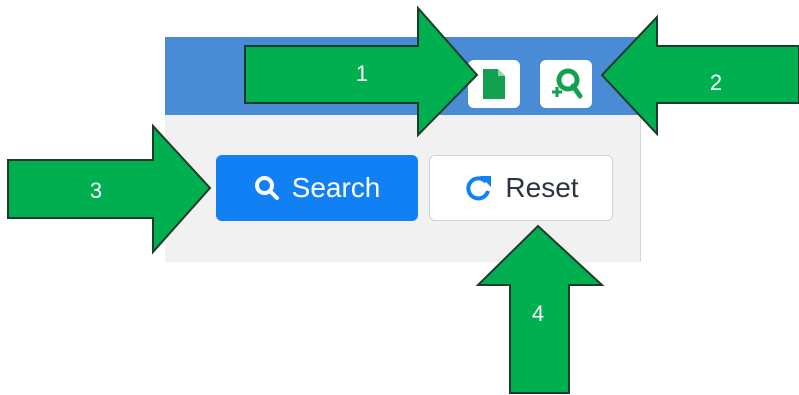 This screenshot has width=799, height=395. I want to click on callout-label-2: 2, so click(716, 82).